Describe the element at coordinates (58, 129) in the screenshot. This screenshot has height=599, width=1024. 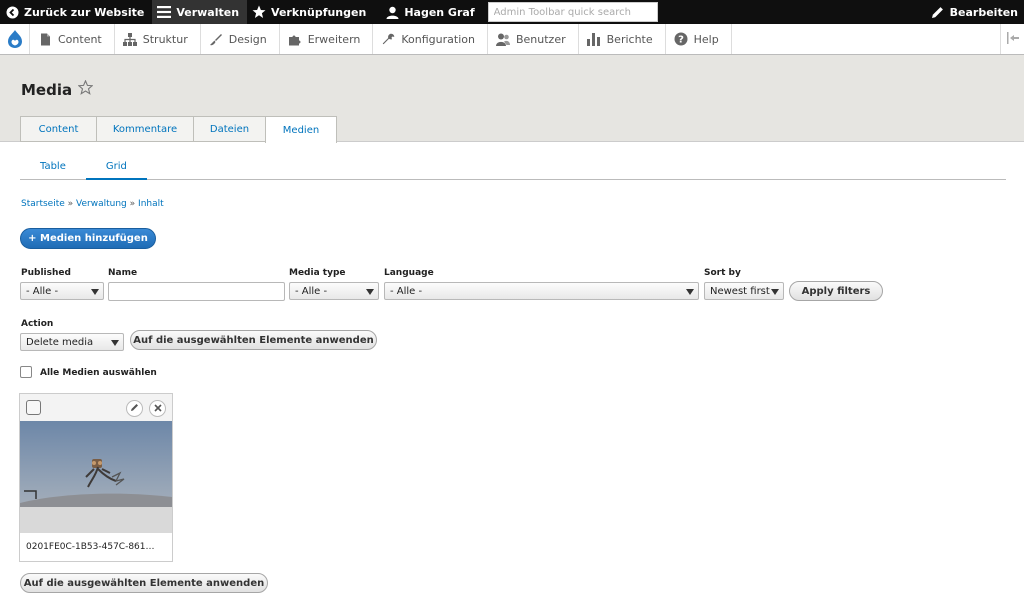
I see `tab-content: Content` at that location.